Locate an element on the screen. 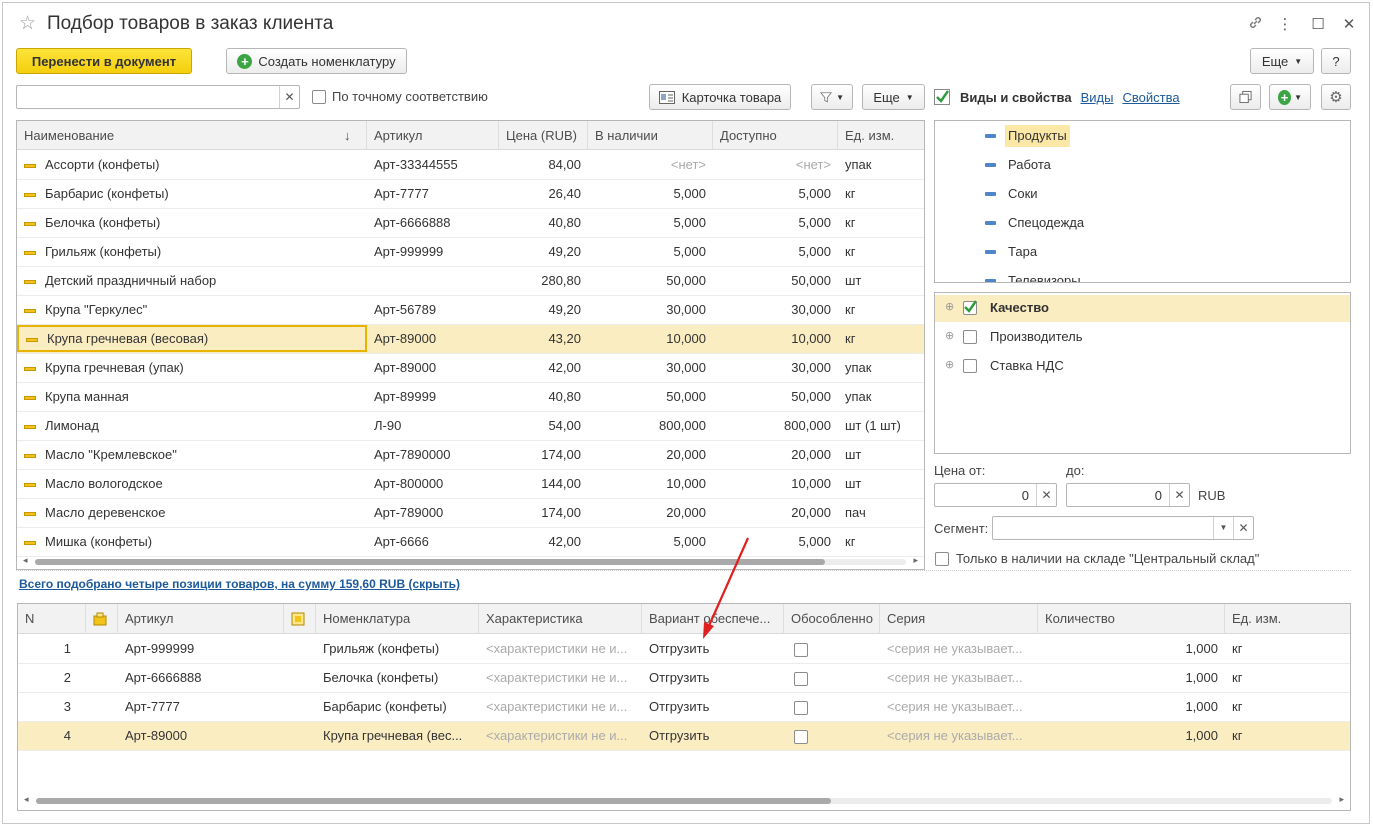  kinds-link: Виды is located at coordinates (1097, 97).